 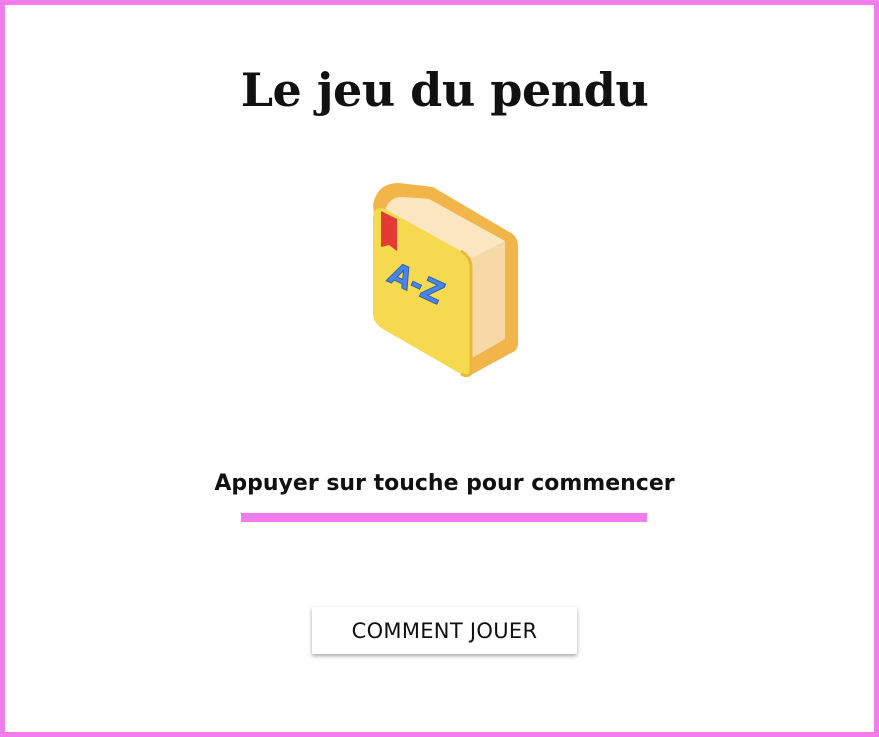 What do you see at coordinates (444, 483) in the screenshot?
I see `start-prompt: Appuyer sur touche pour commencer` at bounding box center [444, 483].